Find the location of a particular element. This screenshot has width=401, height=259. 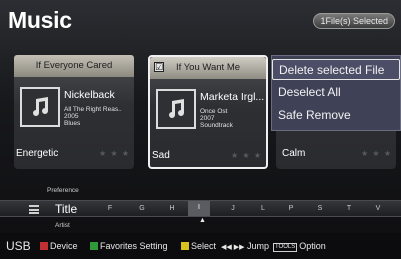

menu-item-deselect-all: Deselect All is located at coordinates (336, 92).